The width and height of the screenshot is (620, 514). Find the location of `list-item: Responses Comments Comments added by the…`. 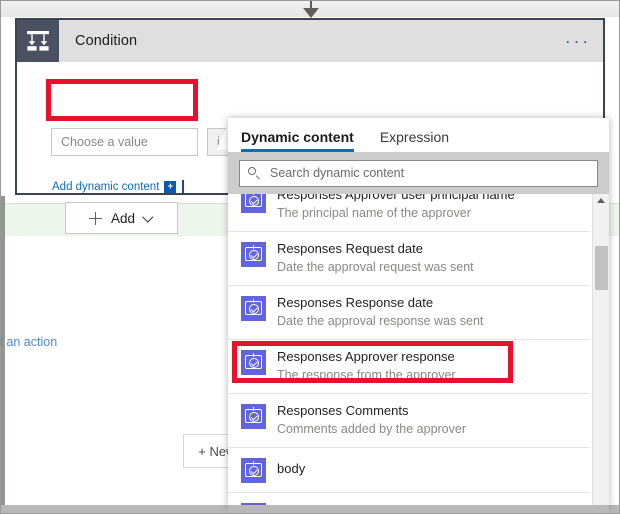

list-item: Responses Comments Comments added by the… is located at coordinates (409, 421).